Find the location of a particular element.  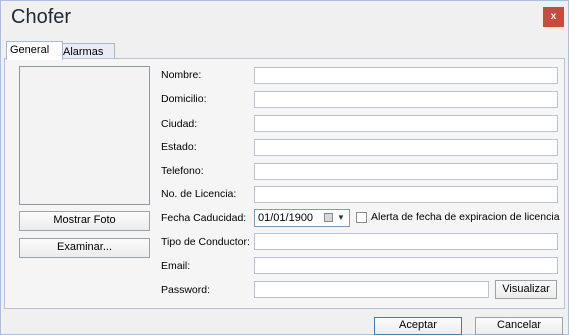

window-title: Chofer is located at coordinates (41, 17).